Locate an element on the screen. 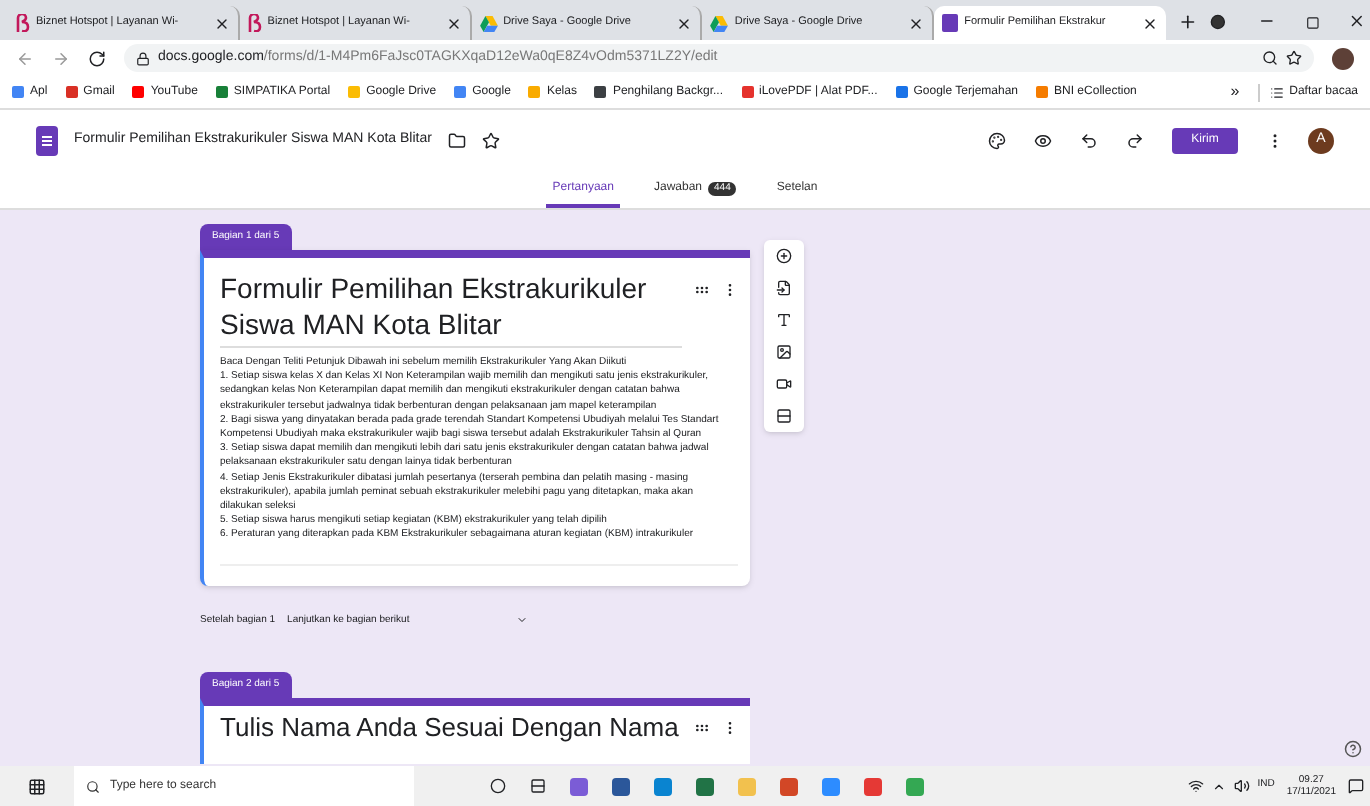  section-title: Tulis Nama Anda Sesuai Dengan Nama is located at coordinates (451, 728).